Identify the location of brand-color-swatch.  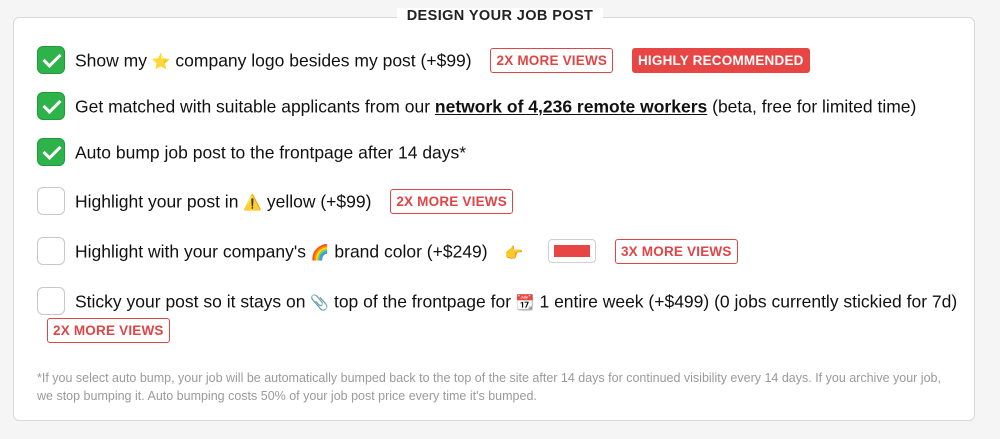
(572, 251).